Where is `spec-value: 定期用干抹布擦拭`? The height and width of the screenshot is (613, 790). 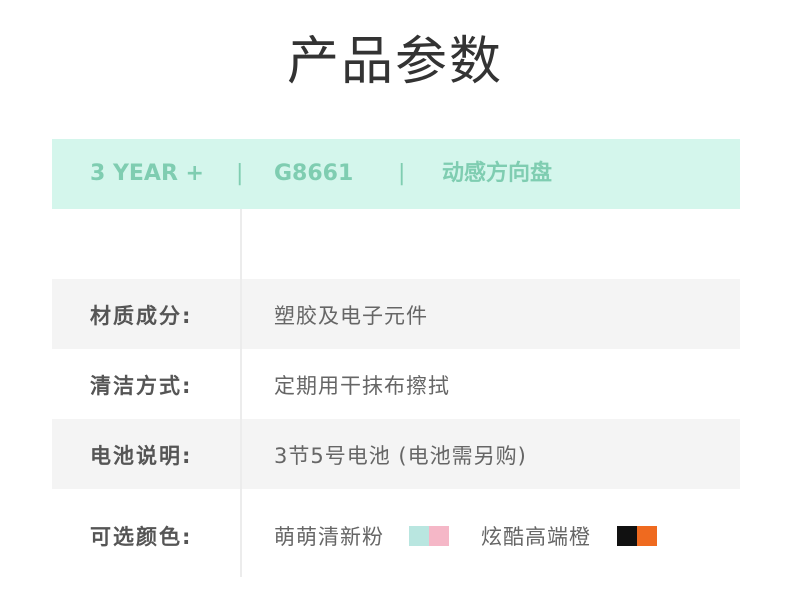
spec-value: 定期用干抹布擦拭 is located at coordinates (362, 386).